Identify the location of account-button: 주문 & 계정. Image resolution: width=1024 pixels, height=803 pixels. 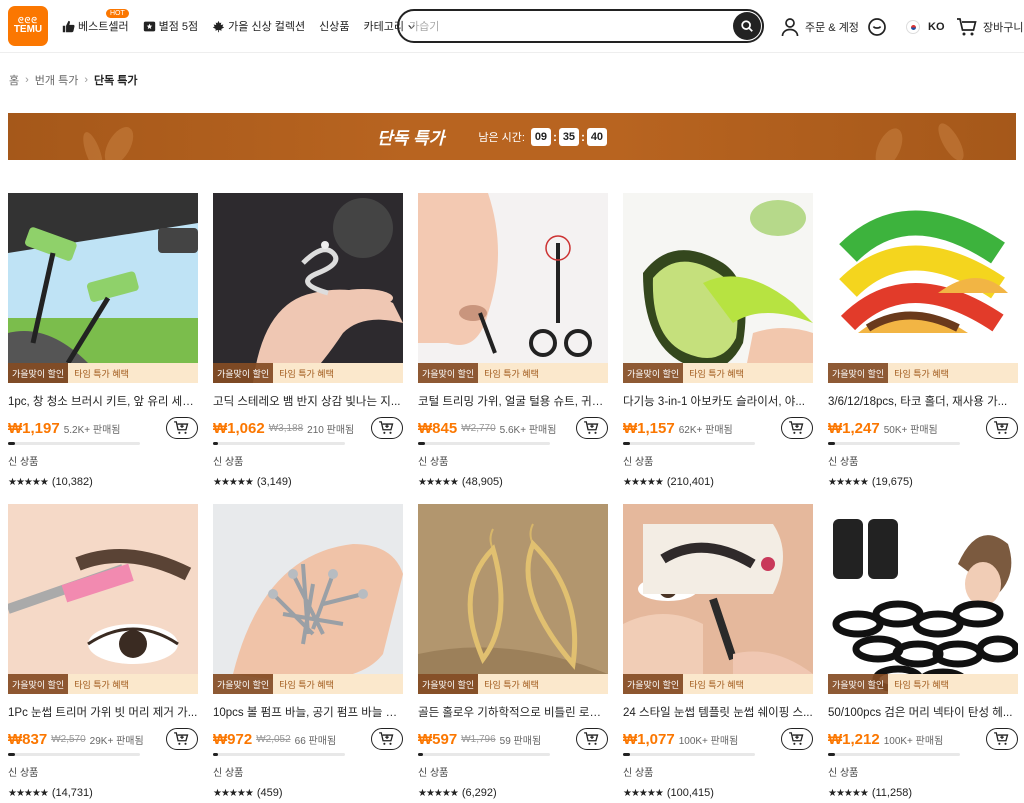
(819, 26).